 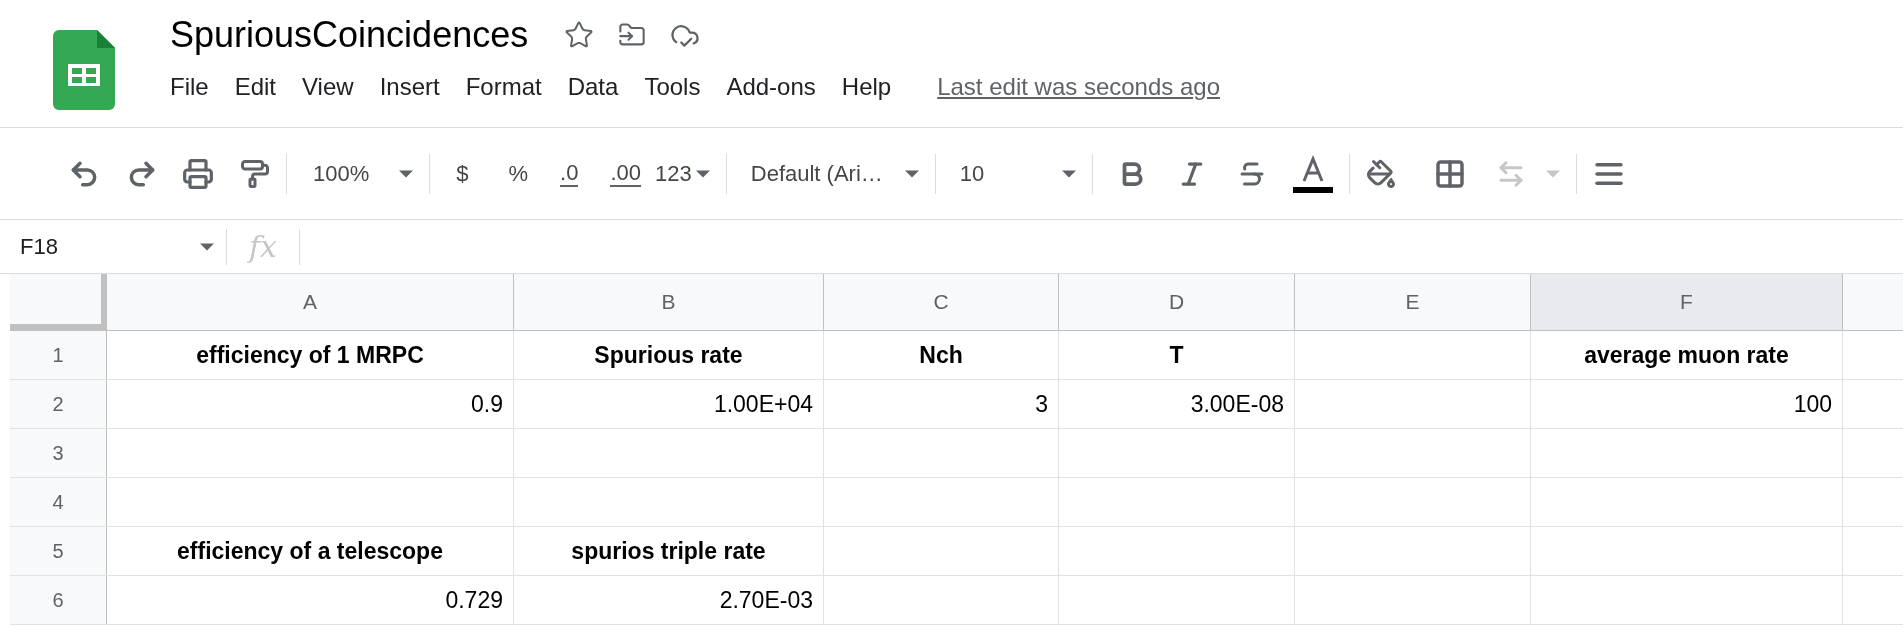 What do you see at coordinates (58, 600) in the screenshot?
I see `row-header: 6` at bounding box center [58, 600].